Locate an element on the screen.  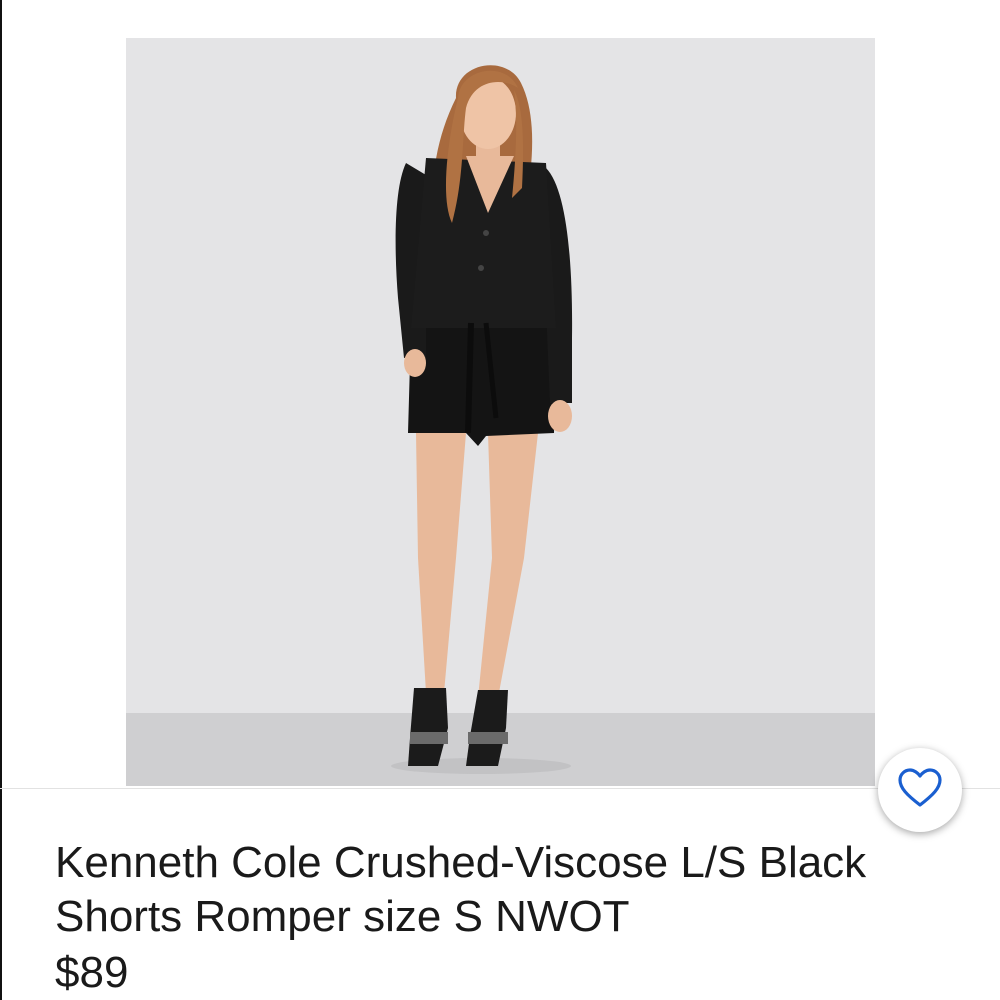
left-border is located at coordinates (1, 500).